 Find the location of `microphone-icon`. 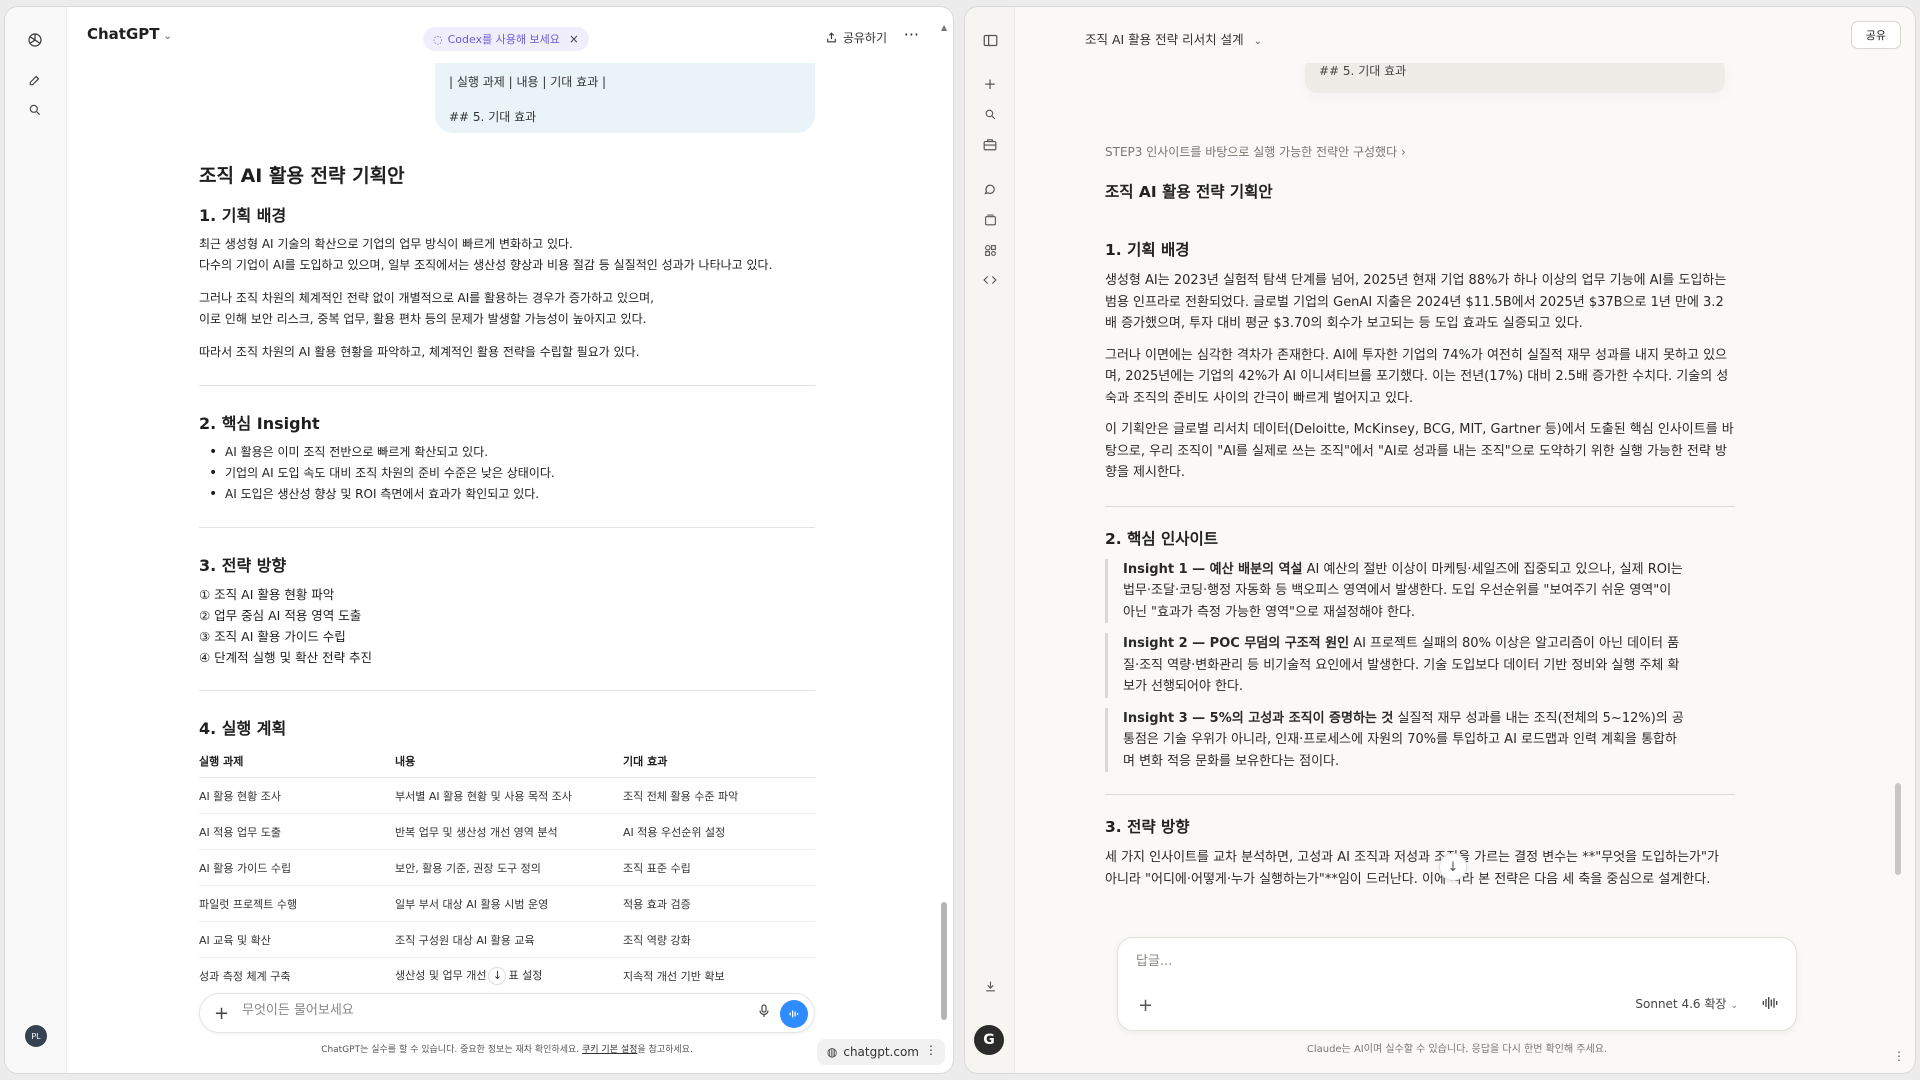

microphone-icon is located at coordinates (764, 1013).